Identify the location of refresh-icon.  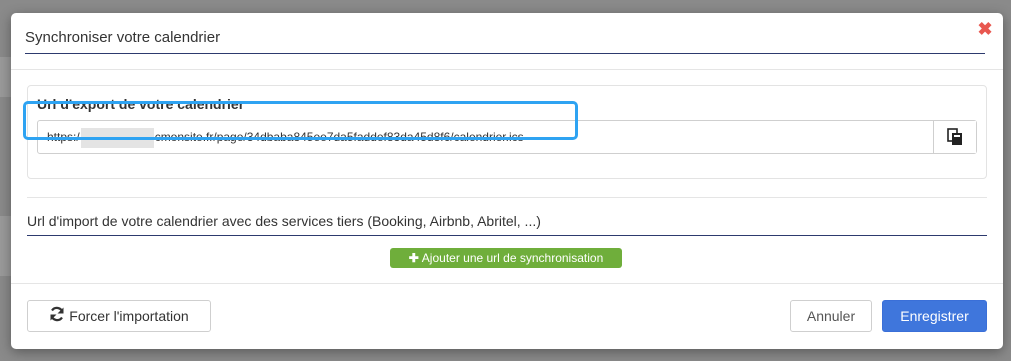
(57, 317).